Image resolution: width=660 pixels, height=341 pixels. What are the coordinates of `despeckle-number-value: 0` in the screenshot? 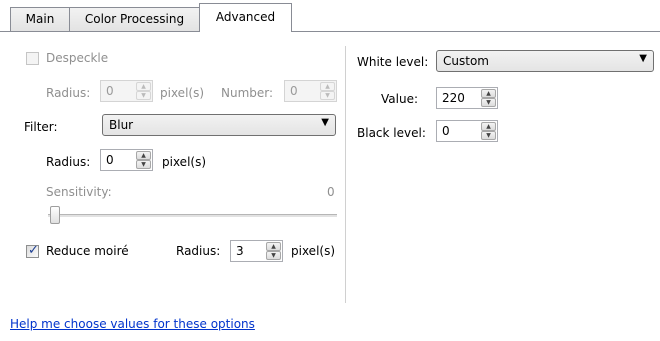 It's located at (294, 91).